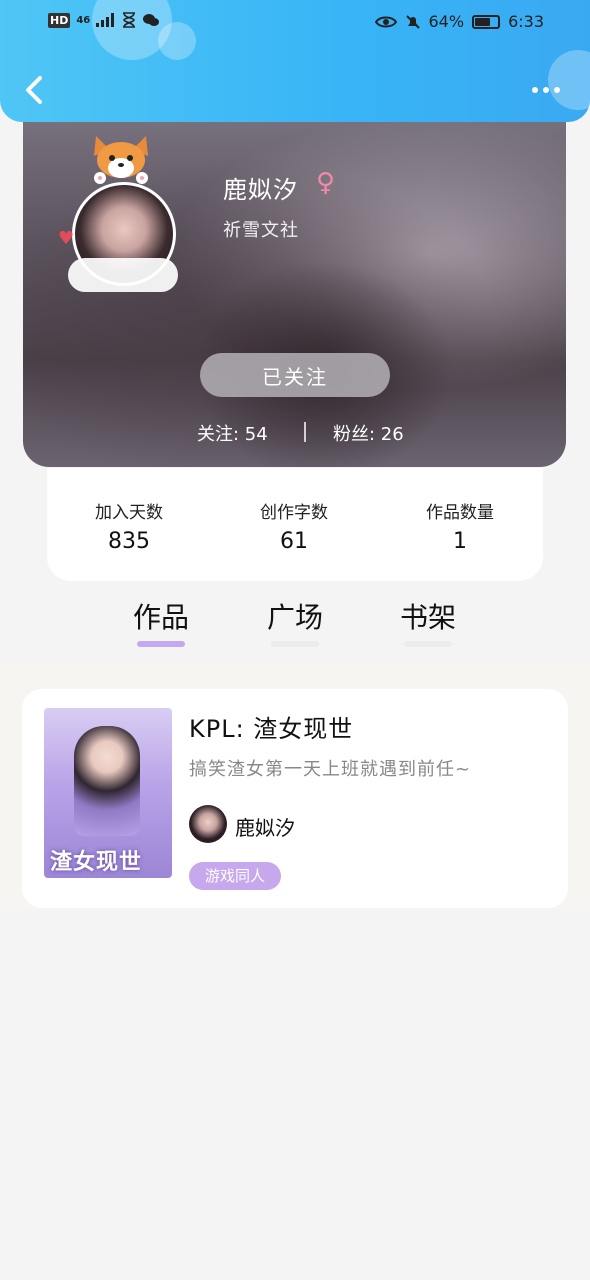 The width and height of the screenshot is (590, 1280). Describe the element at coordinates (305, 432) in the screenshot. I see `divider` at that location.